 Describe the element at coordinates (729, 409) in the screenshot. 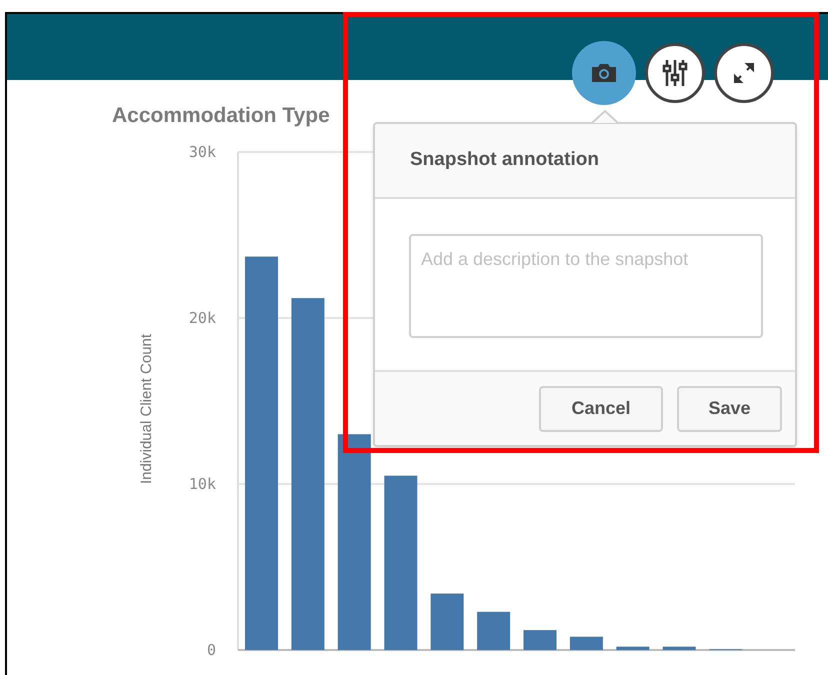

I see `popup-button: Save` at that location.